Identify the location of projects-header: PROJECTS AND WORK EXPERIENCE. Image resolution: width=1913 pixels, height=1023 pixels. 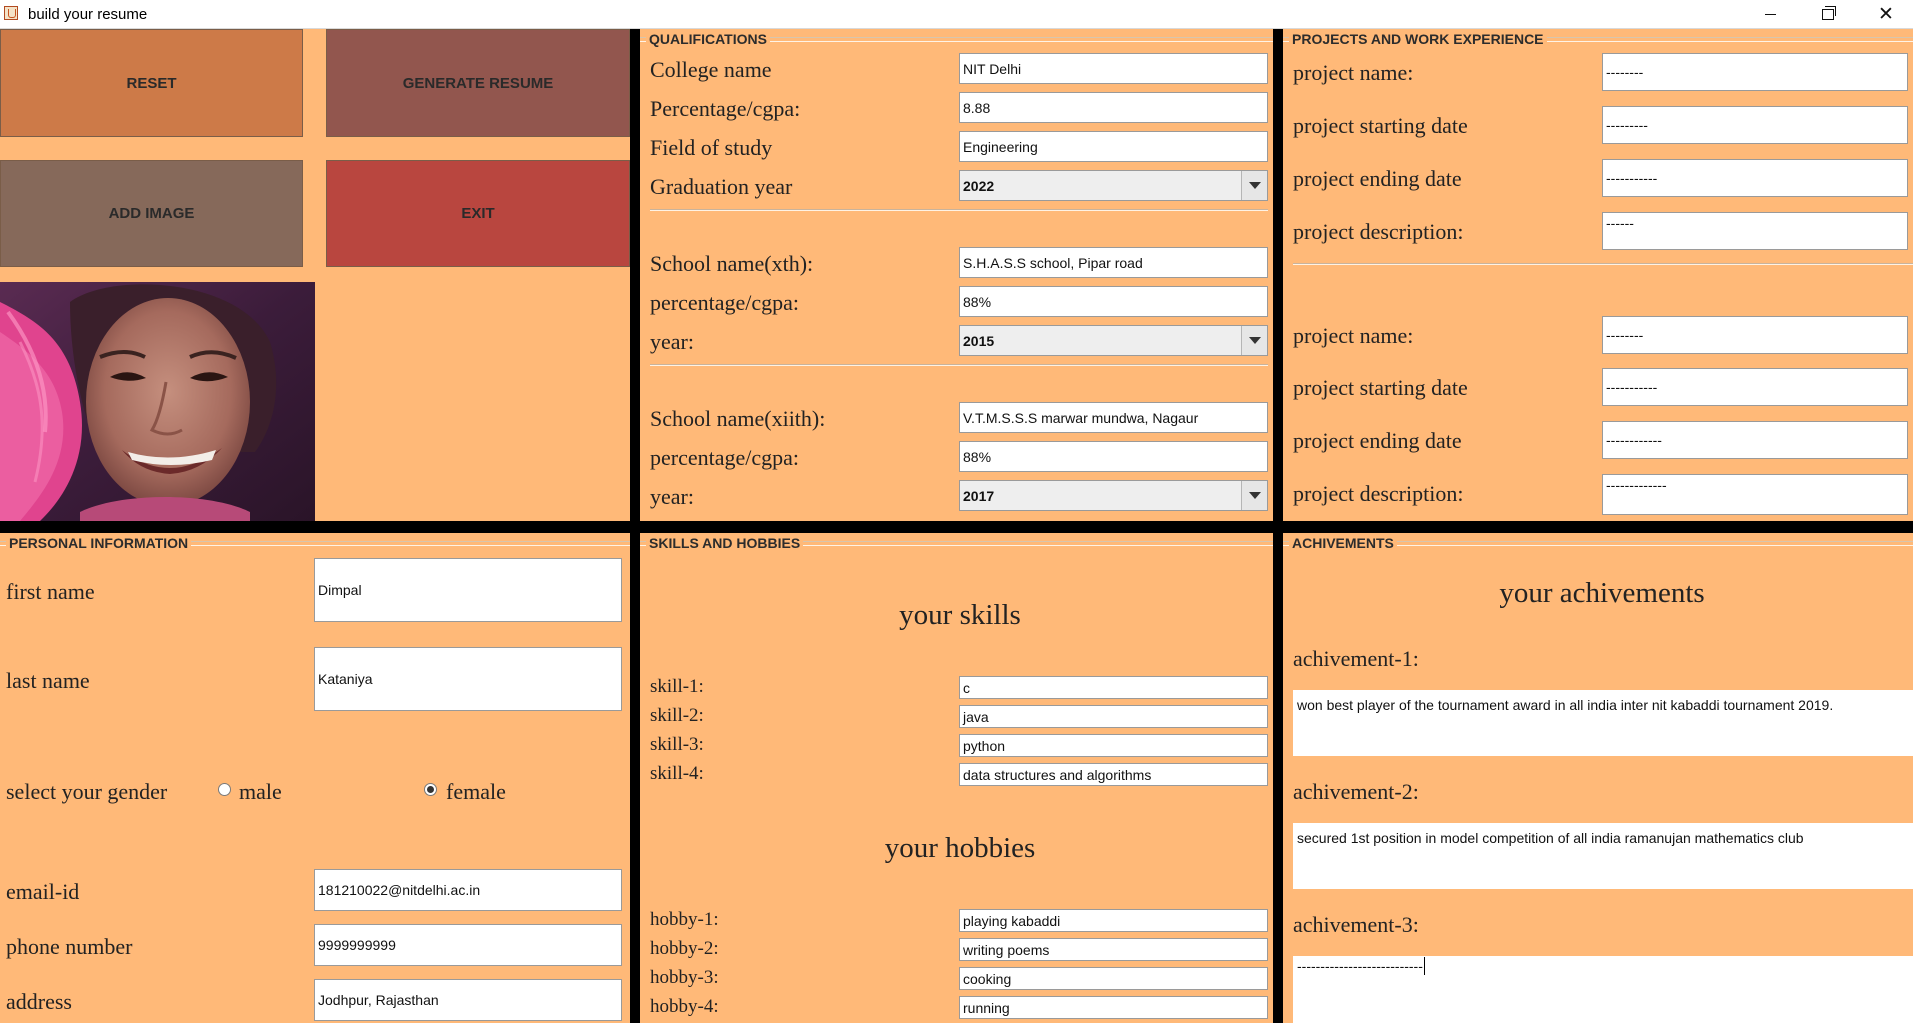
(1598, 39).